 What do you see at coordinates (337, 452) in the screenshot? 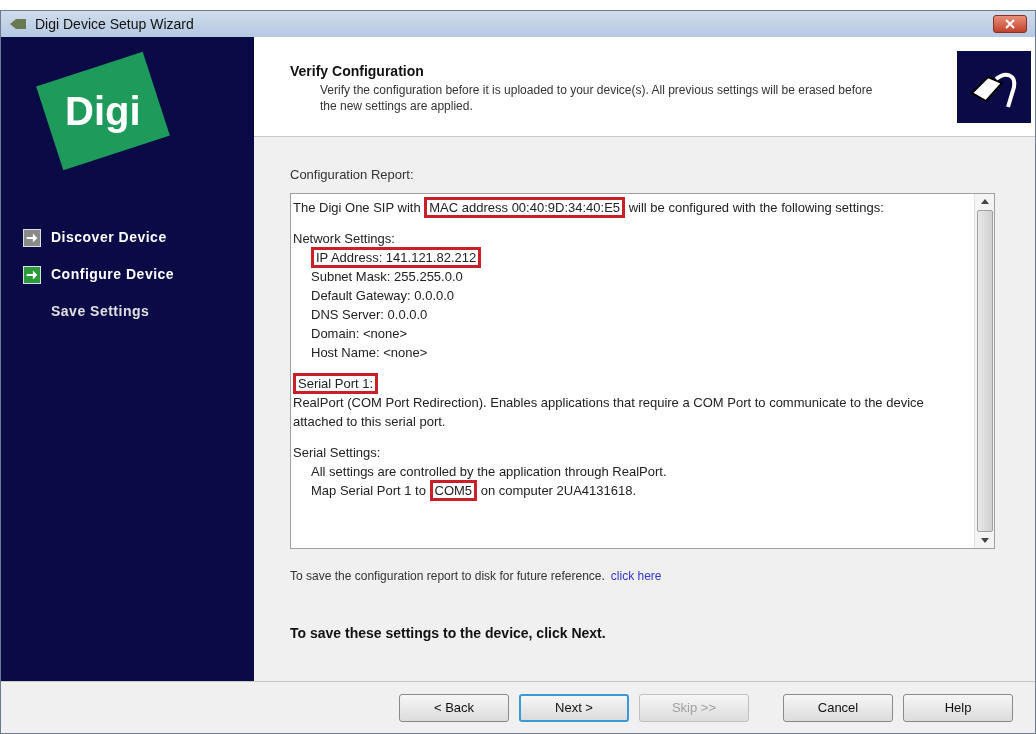
I see `report-text: Serial Settings:` at bounding box center [337, 452].